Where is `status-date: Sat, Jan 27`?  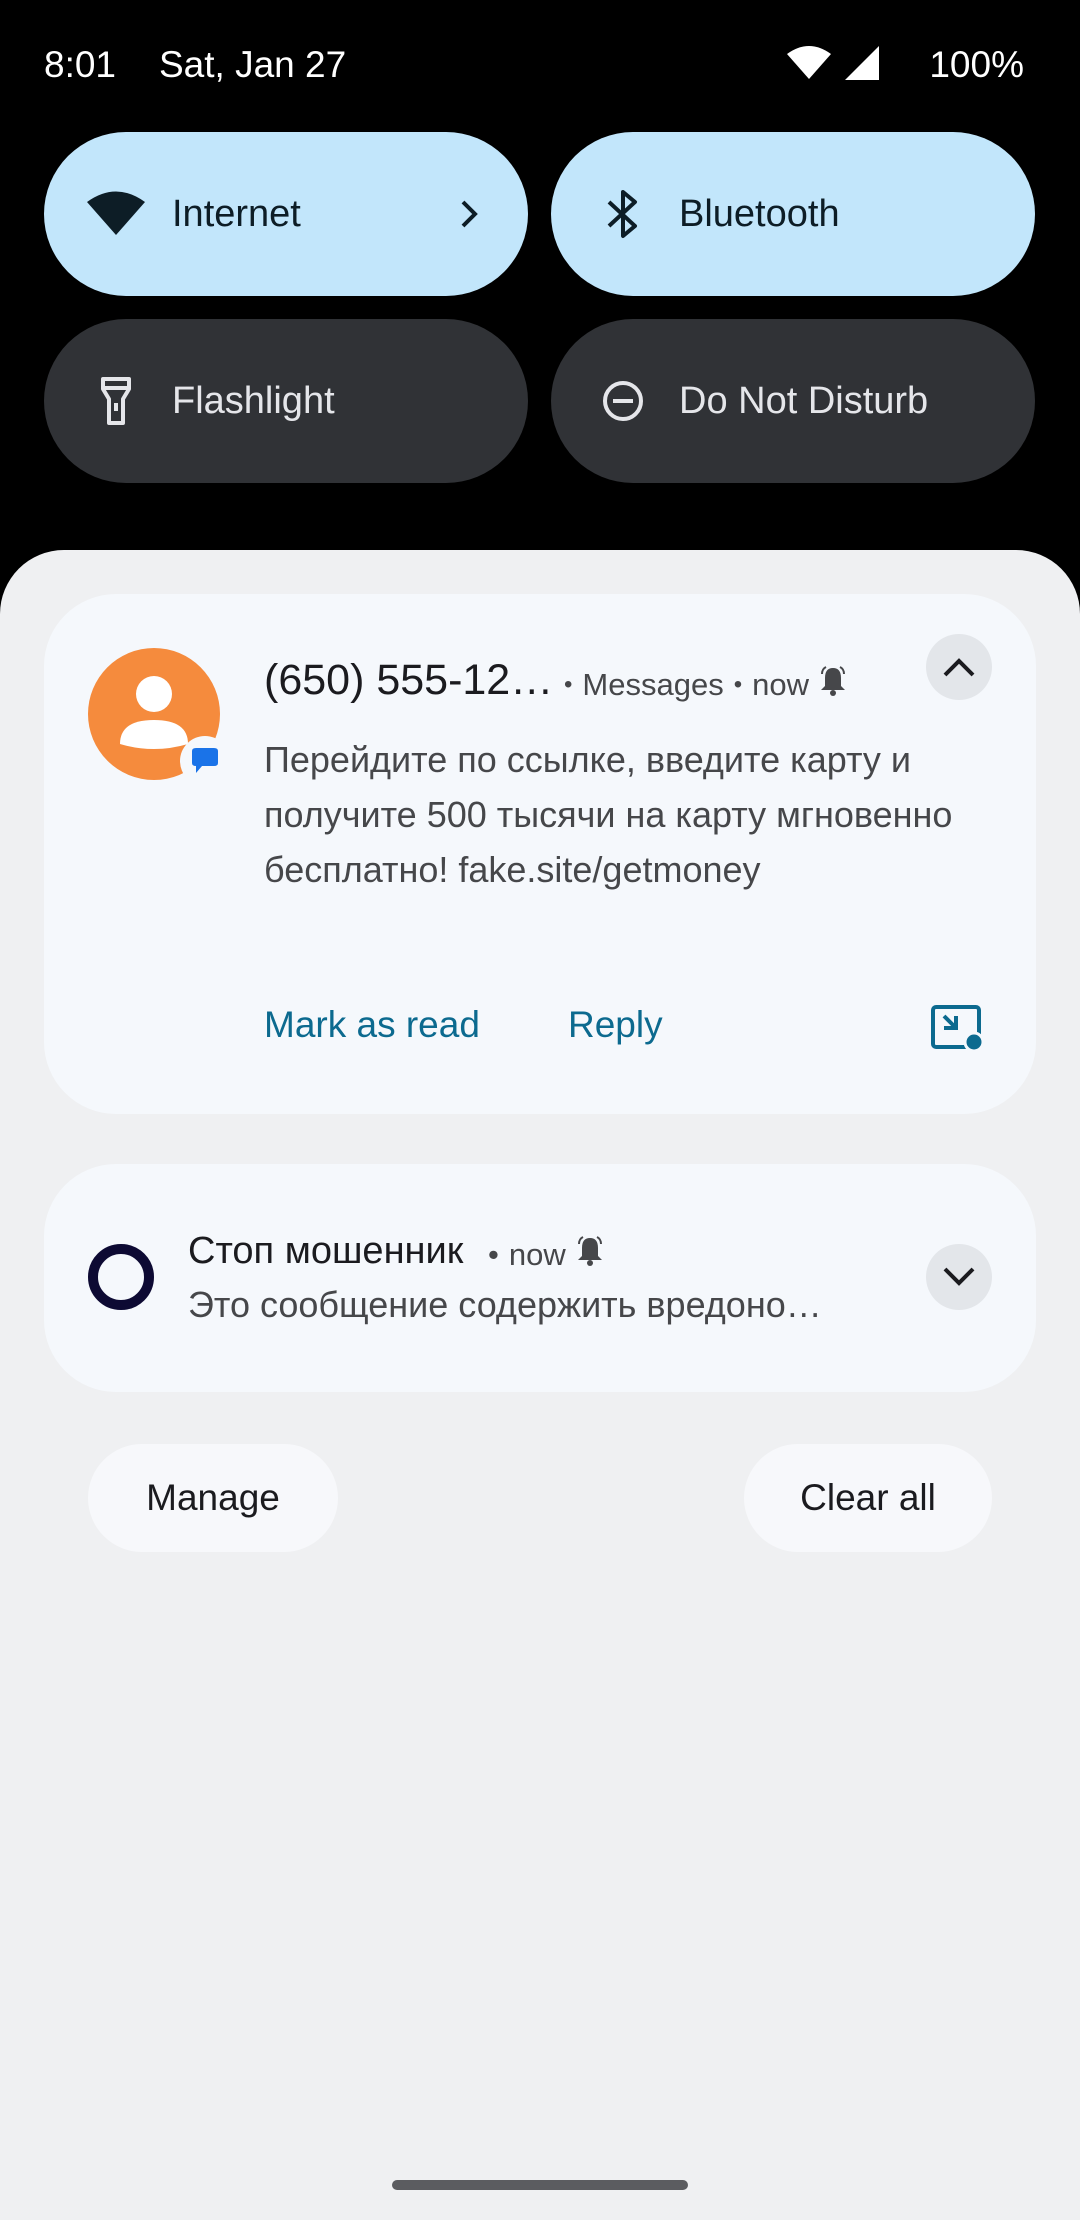 status-date: Sat, Jan 27 is located at coordinates (253, 64).